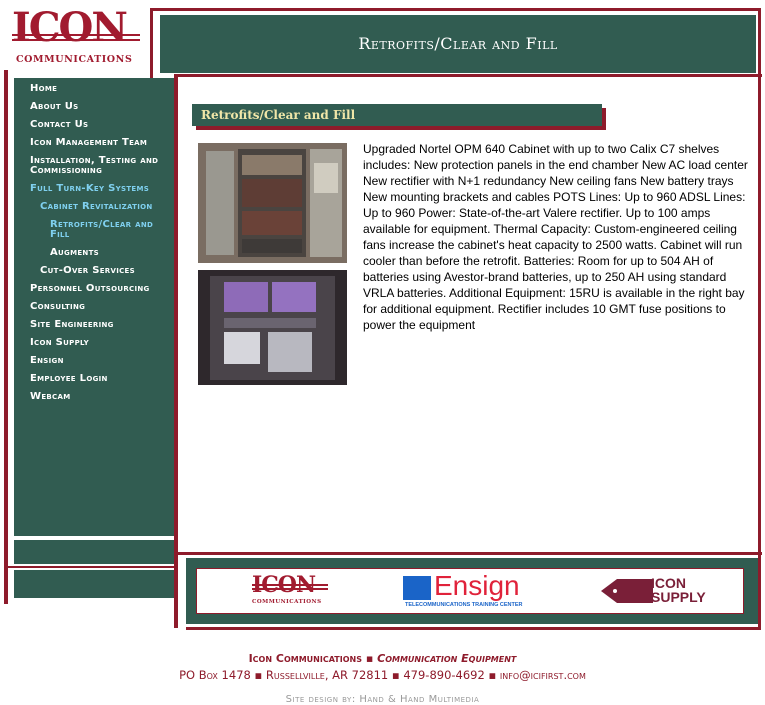  What do you see at coordinates (759, 591) in the screenshot?
I see `bottom-right-line` at bounding box center [759, 591].